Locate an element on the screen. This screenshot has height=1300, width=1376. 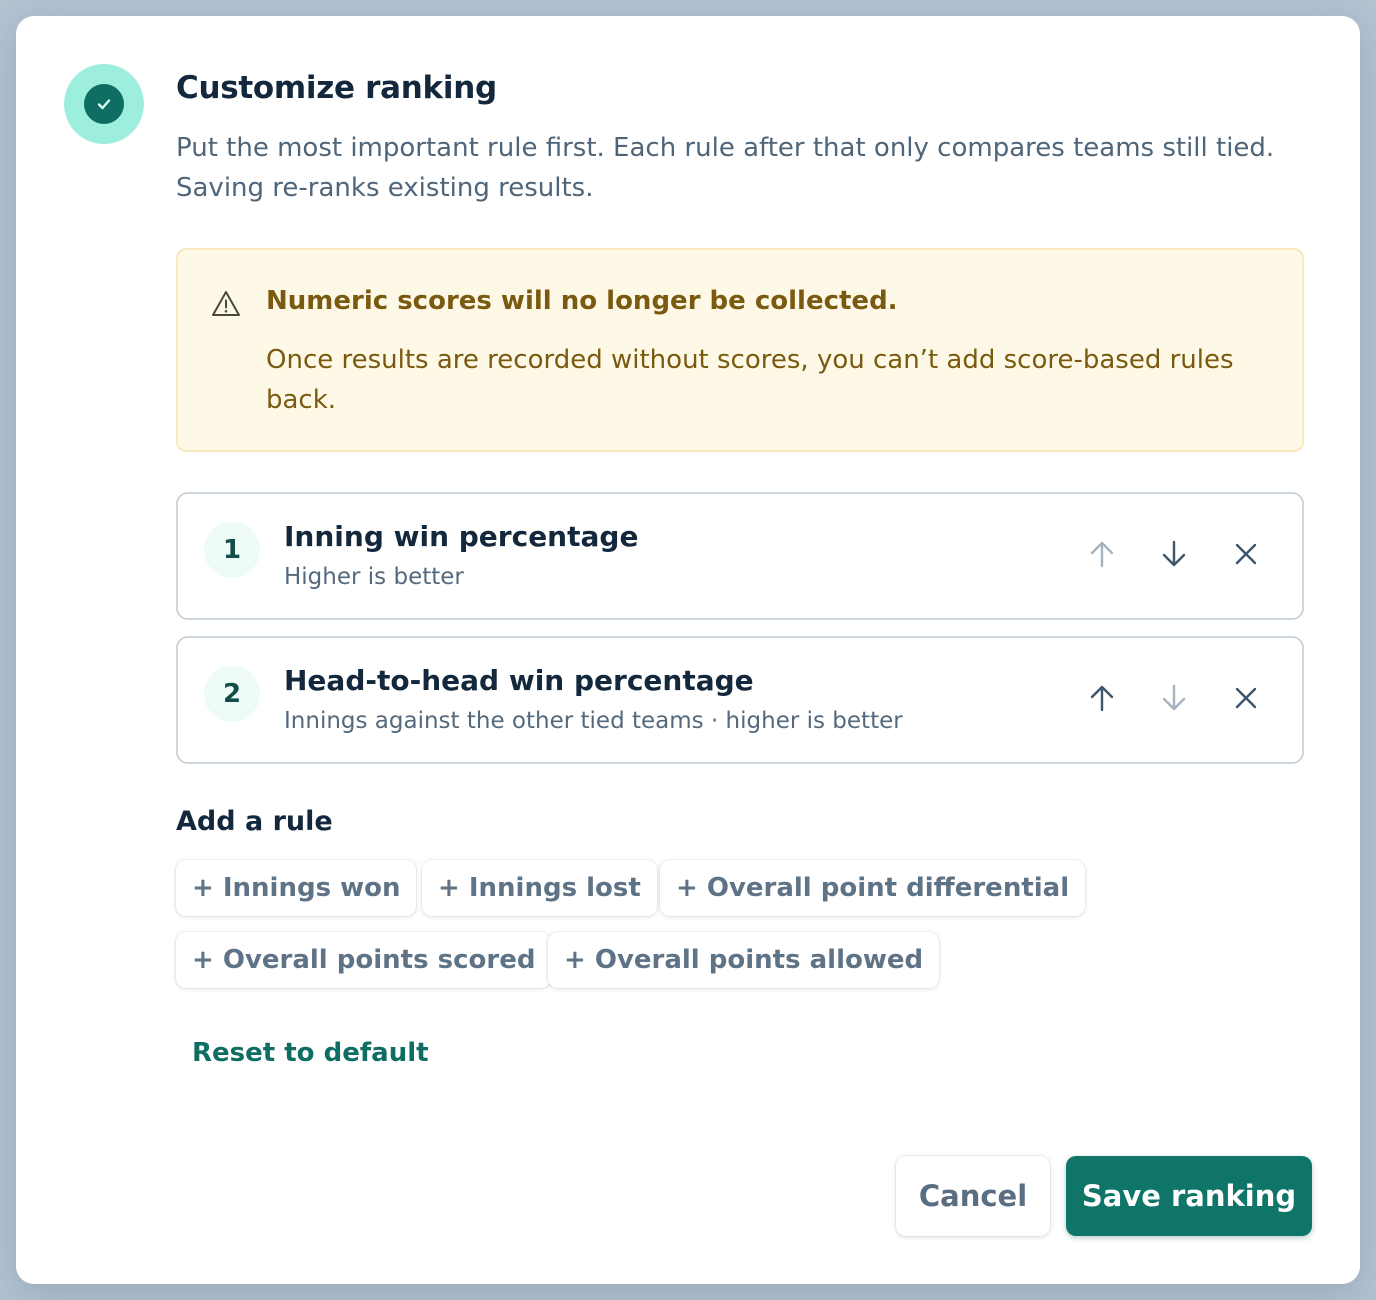
cancel-button: Cancel is located at coordinates (973, 1196).